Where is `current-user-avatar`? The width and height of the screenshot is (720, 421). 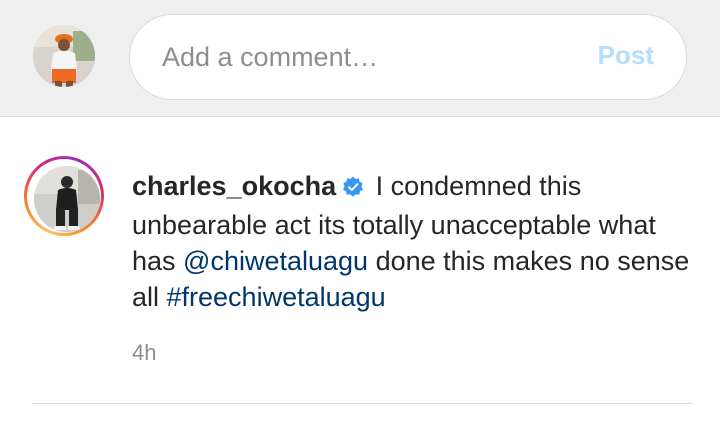
current-user-avatar is located at coordinates (64, 56).